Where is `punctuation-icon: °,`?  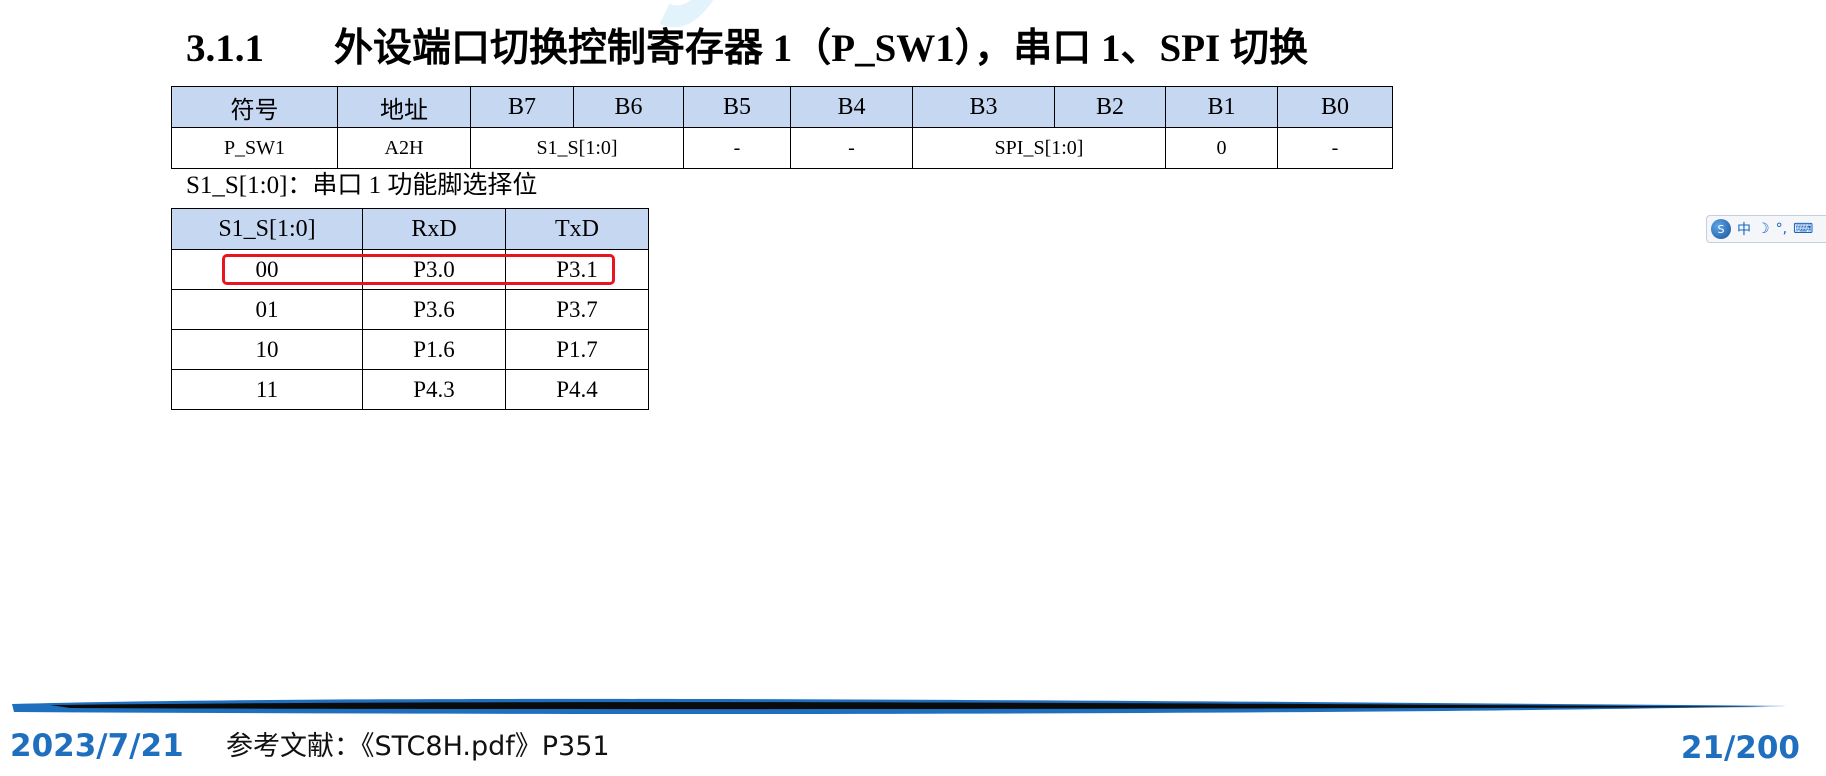 punctuation-icon: °, is located at coordinates (1781, 229).